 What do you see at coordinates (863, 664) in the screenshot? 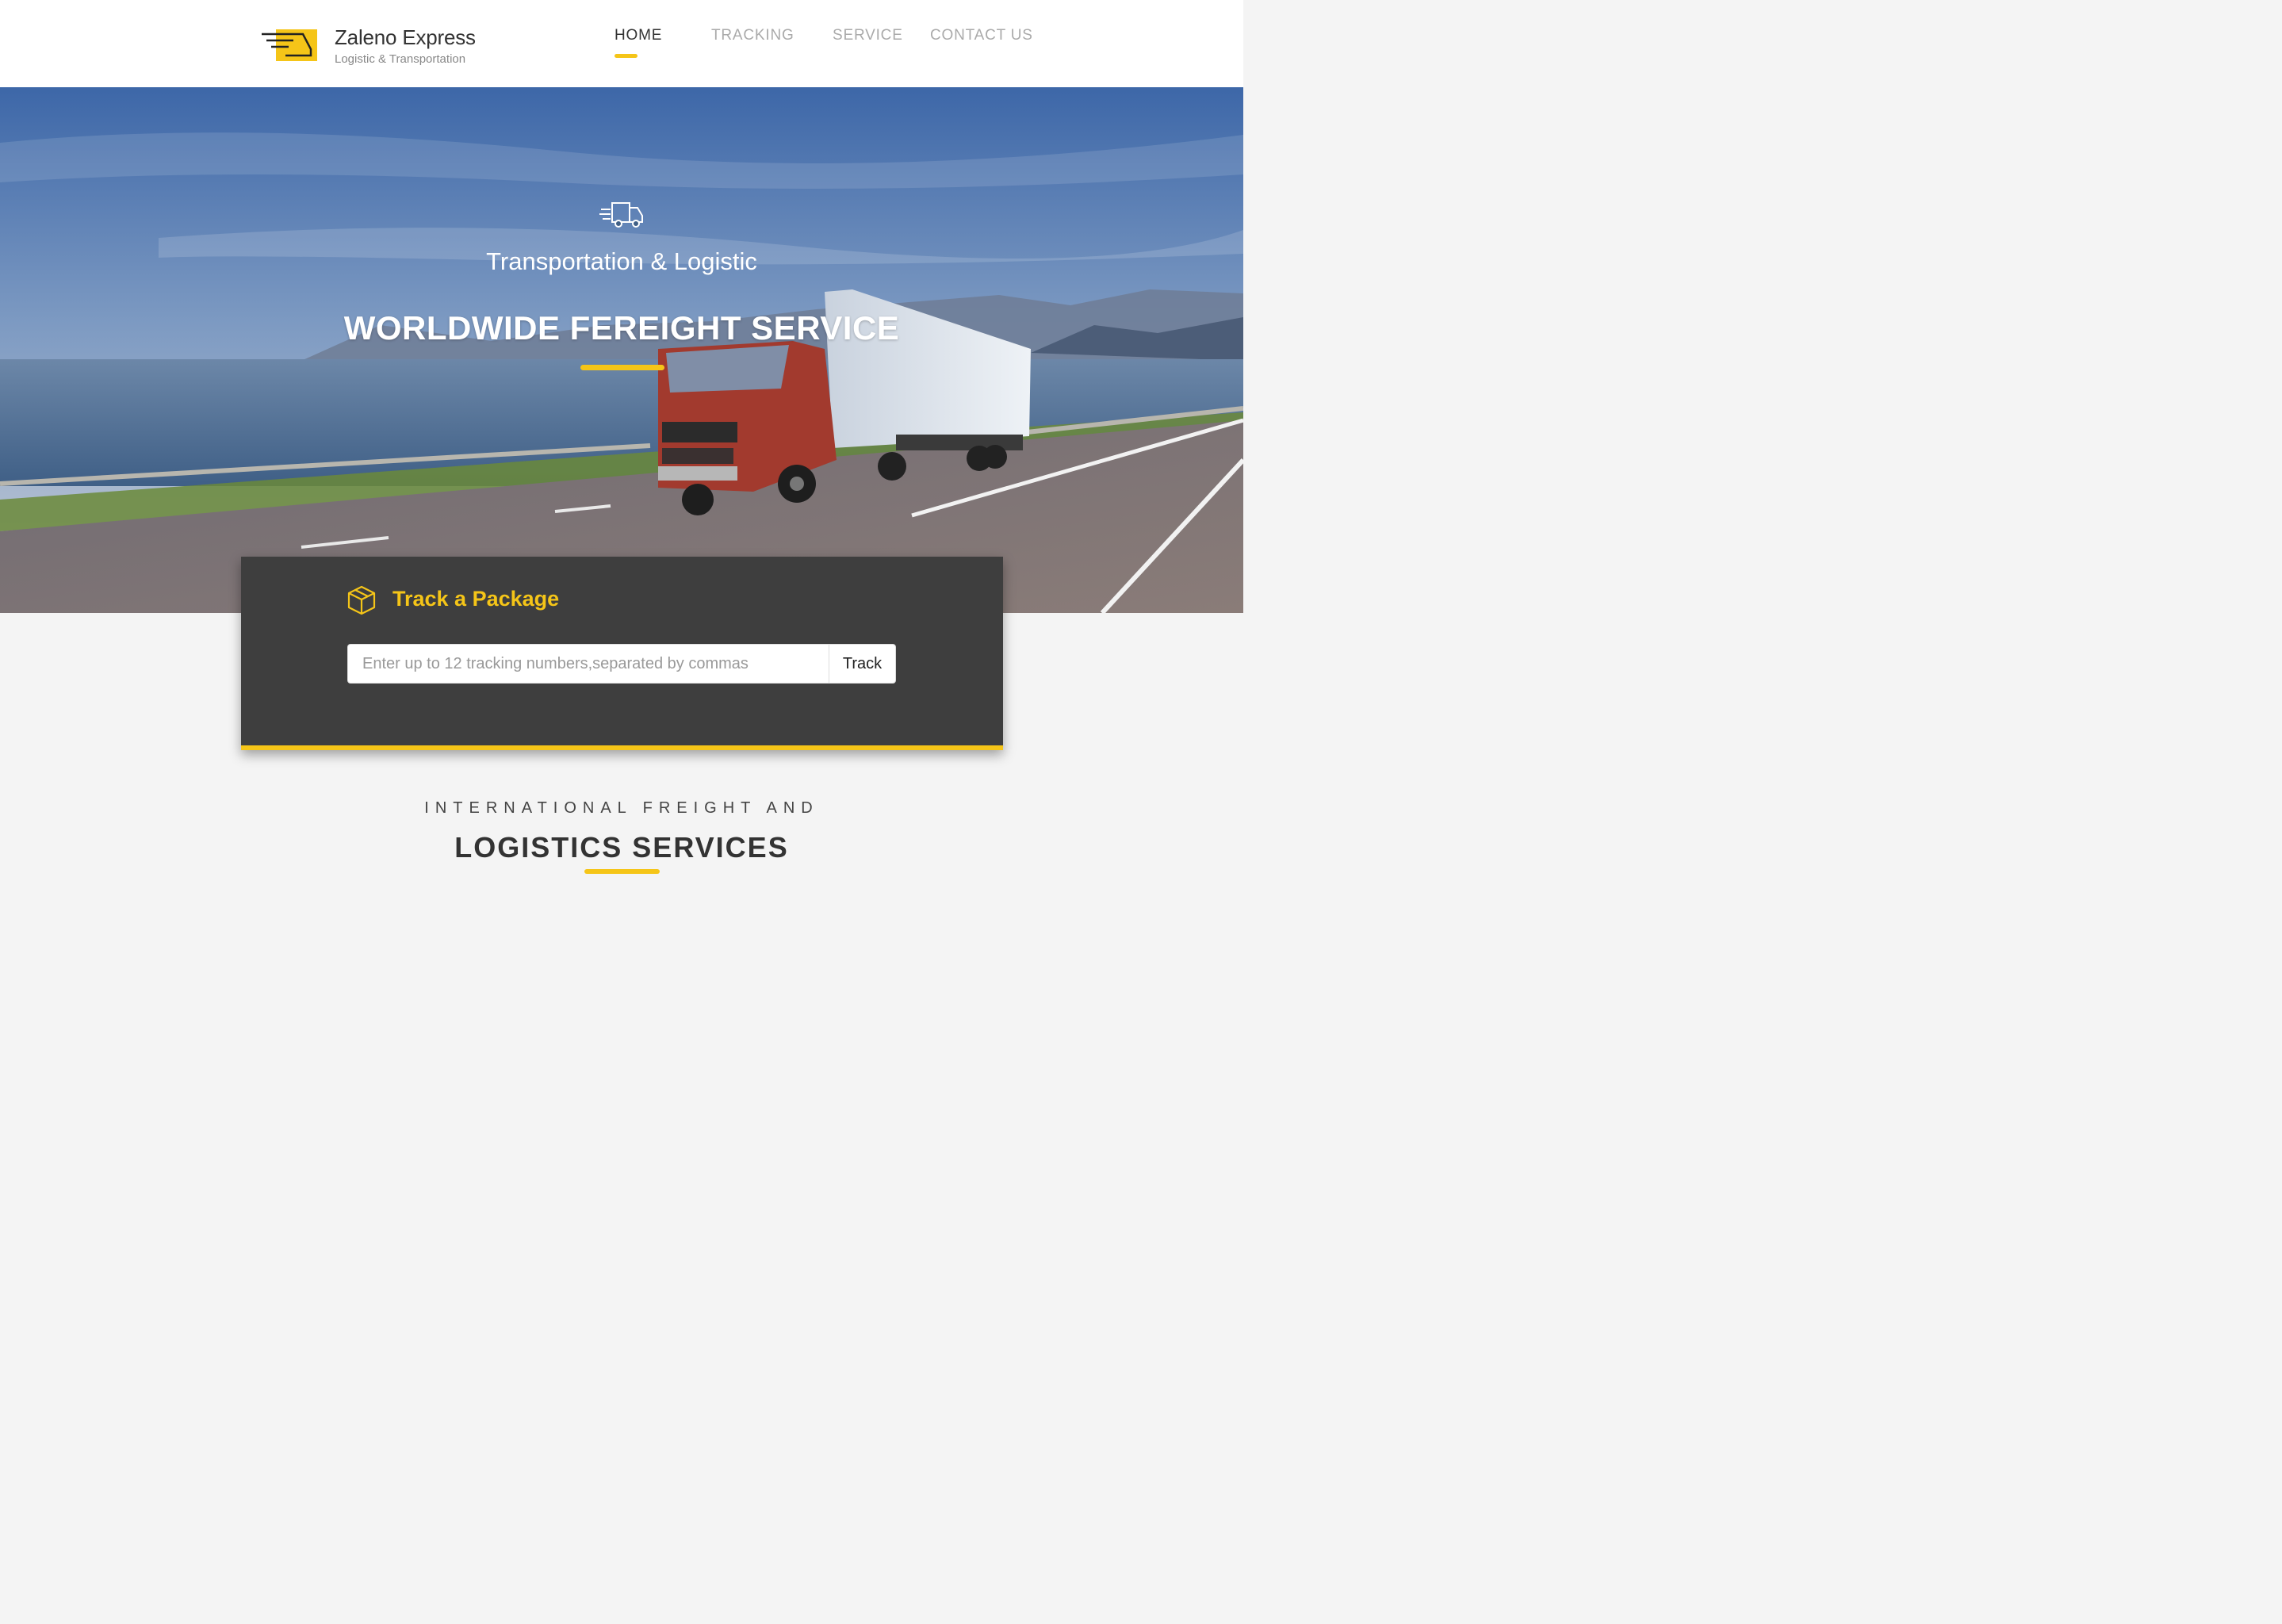
I see `track-button: Track` at bounding box center [863, 664].